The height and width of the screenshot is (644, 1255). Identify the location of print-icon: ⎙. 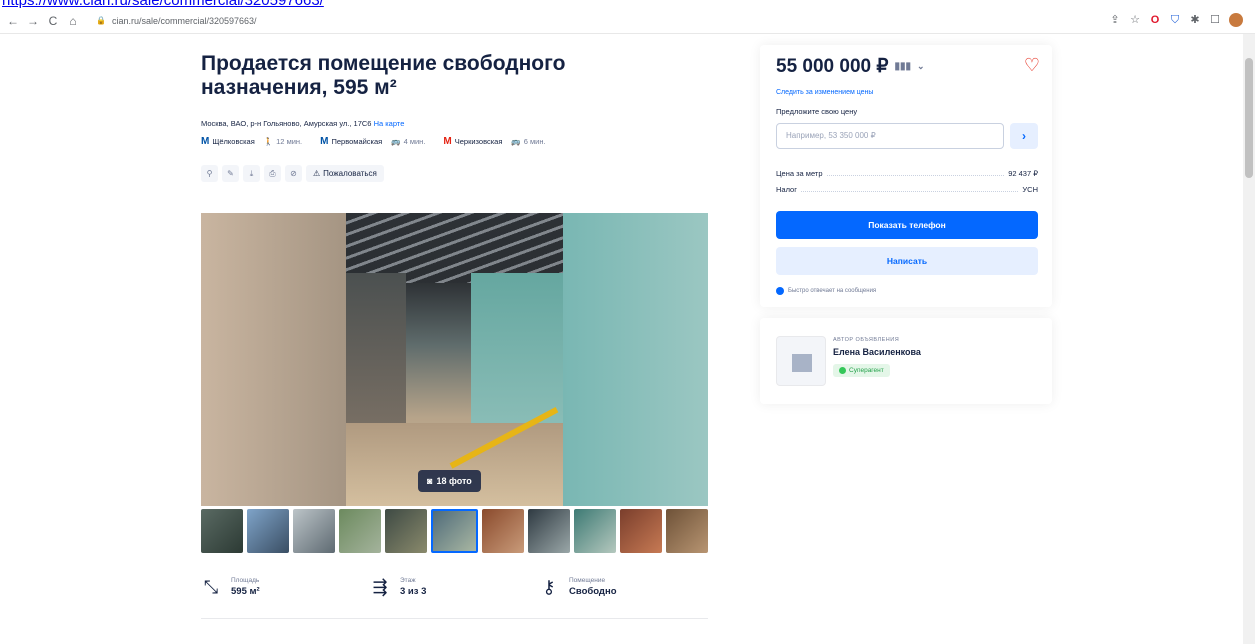
(272, 173).